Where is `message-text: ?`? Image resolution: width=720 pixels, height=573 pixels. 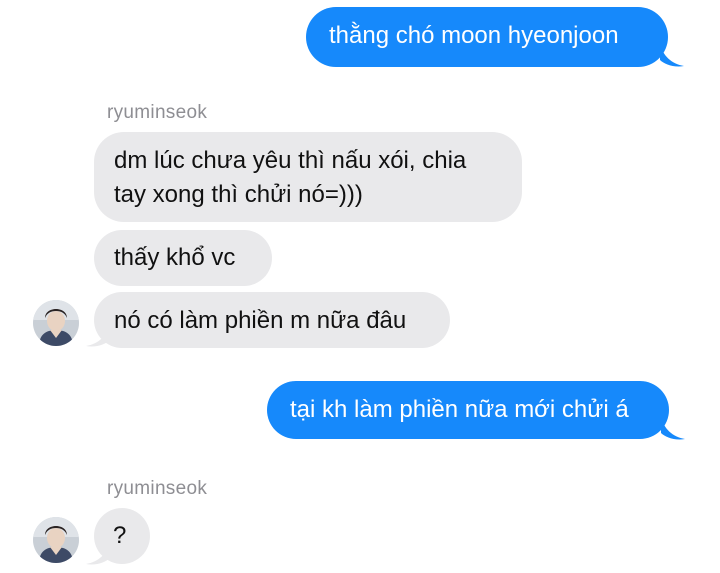 message-text: ? is located at coordinates (120, 535).